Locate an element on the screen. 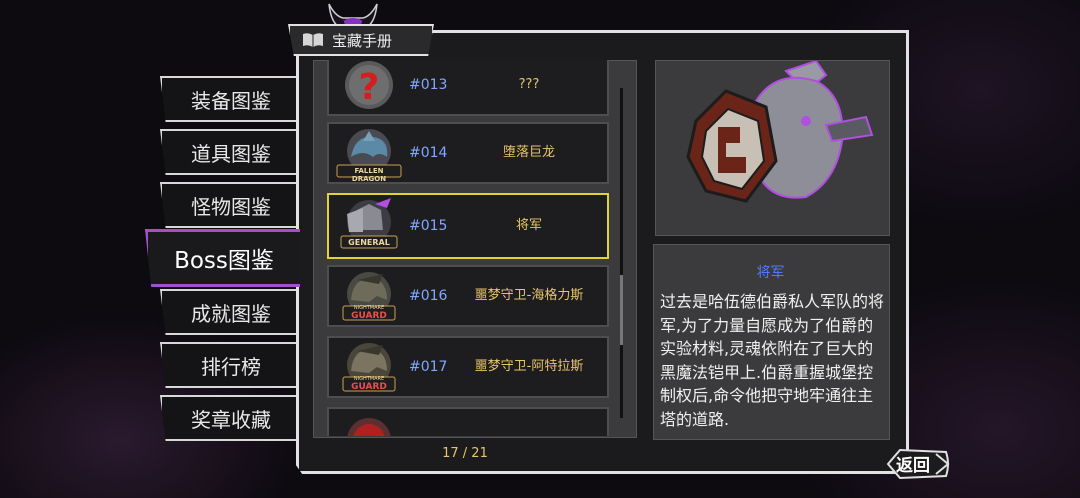 This screenshot has height=498, width=1080. boss-art-panel is located at coordinates (772, 147).